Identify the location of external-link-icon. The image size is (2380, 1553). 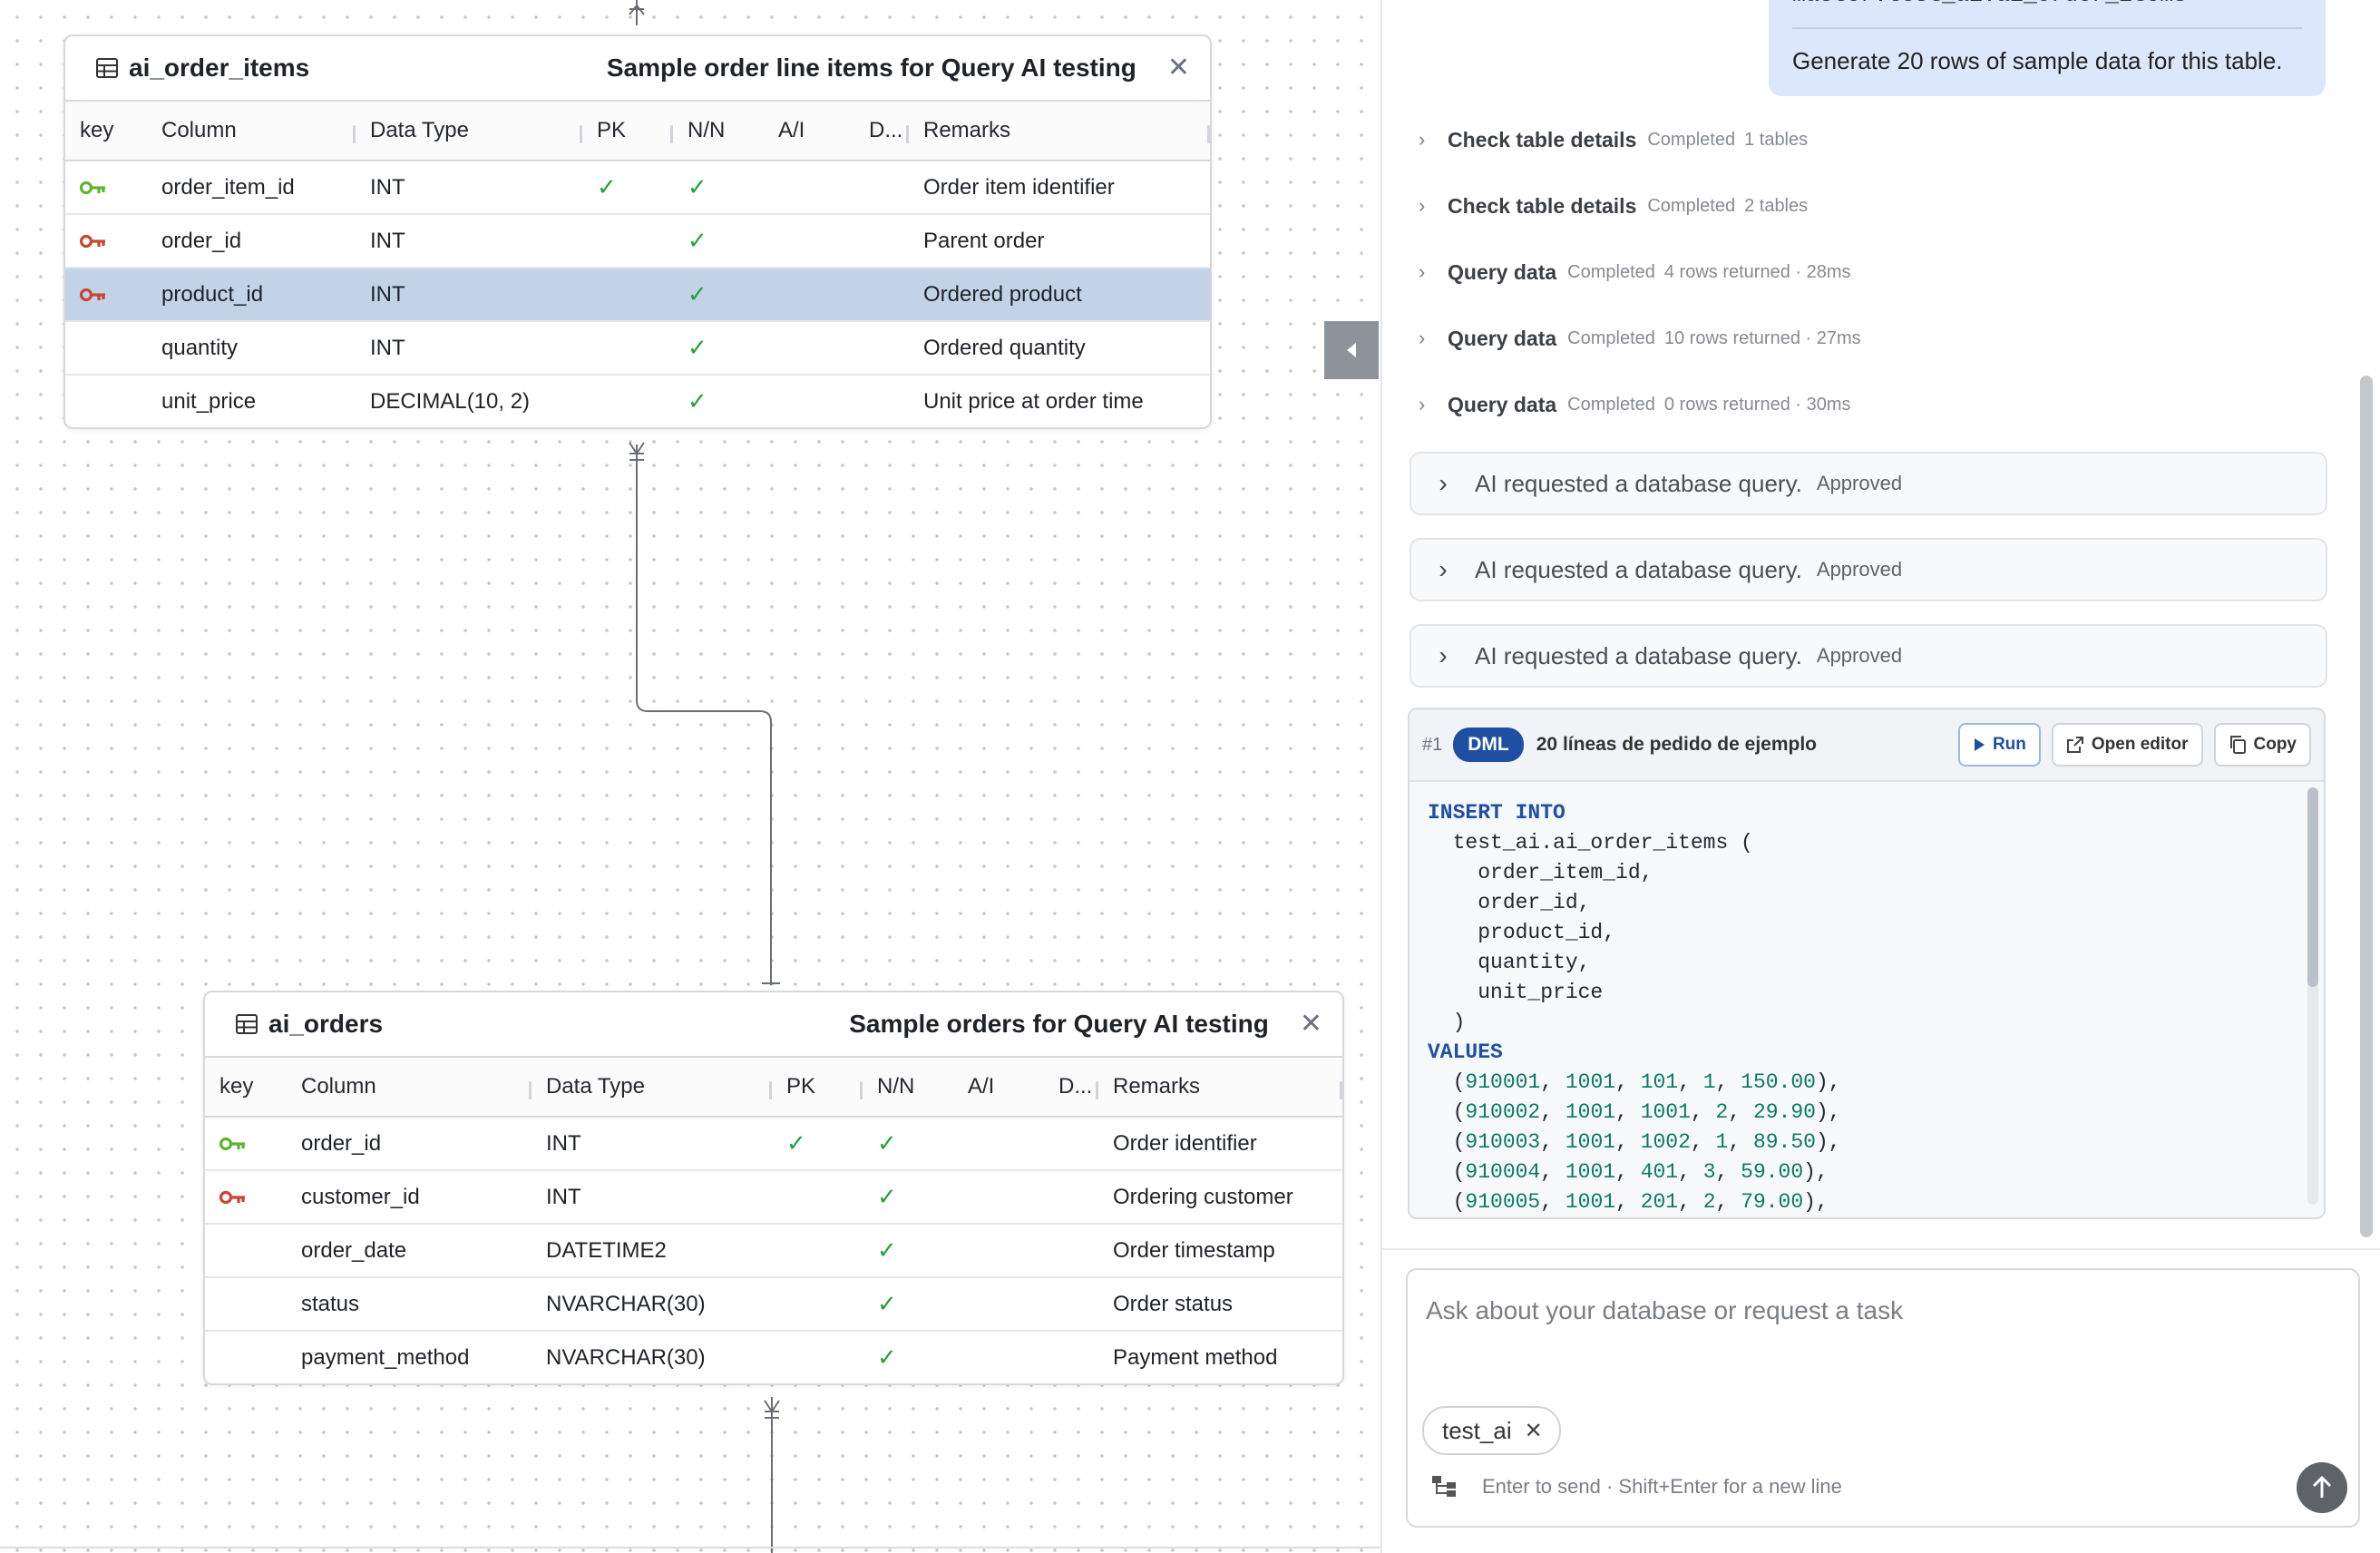
(2074, 745).